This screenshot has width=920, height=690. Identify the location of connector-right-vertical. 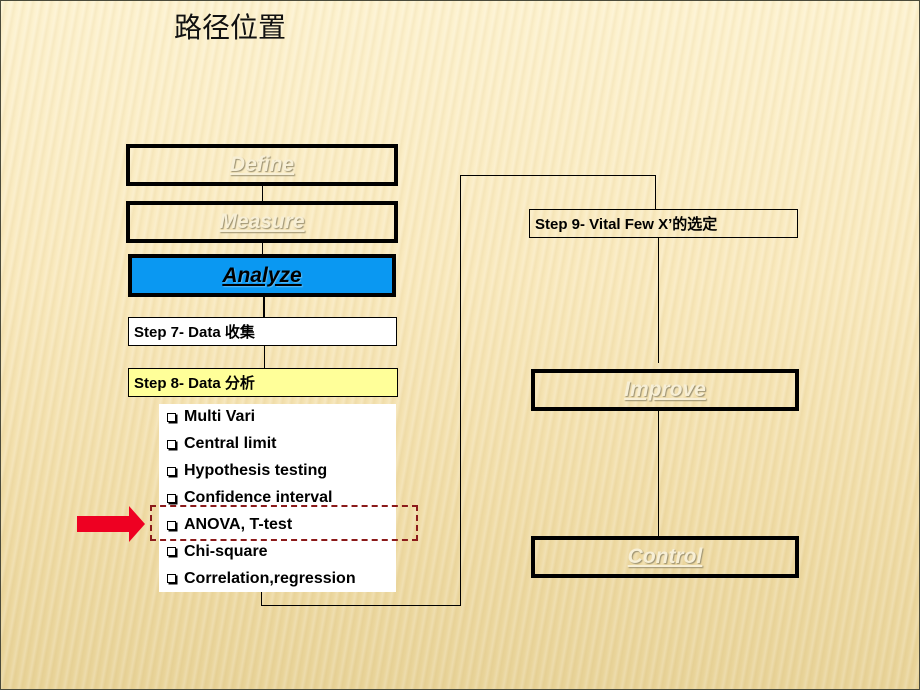
(460, 390).